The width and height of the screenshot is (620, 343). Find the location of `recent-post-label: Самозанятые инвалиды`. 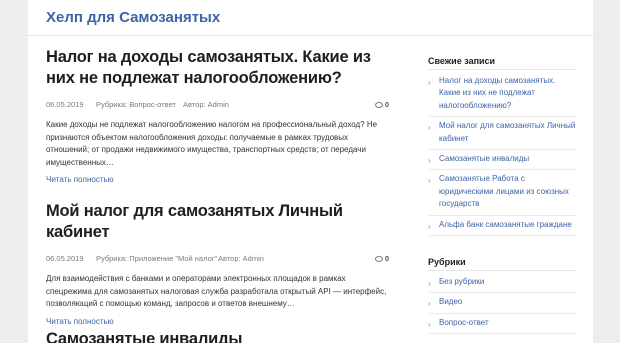

recent-post-label: Самозанятые инвалиды is located at coordinates (484, 159).